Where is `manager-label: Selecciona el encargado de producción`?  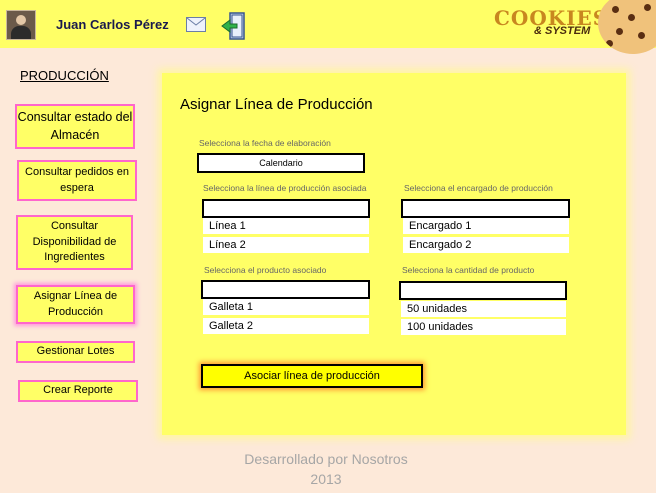 manager-label: Selecciona el encargado de producción is located at coordinates (478, 188).